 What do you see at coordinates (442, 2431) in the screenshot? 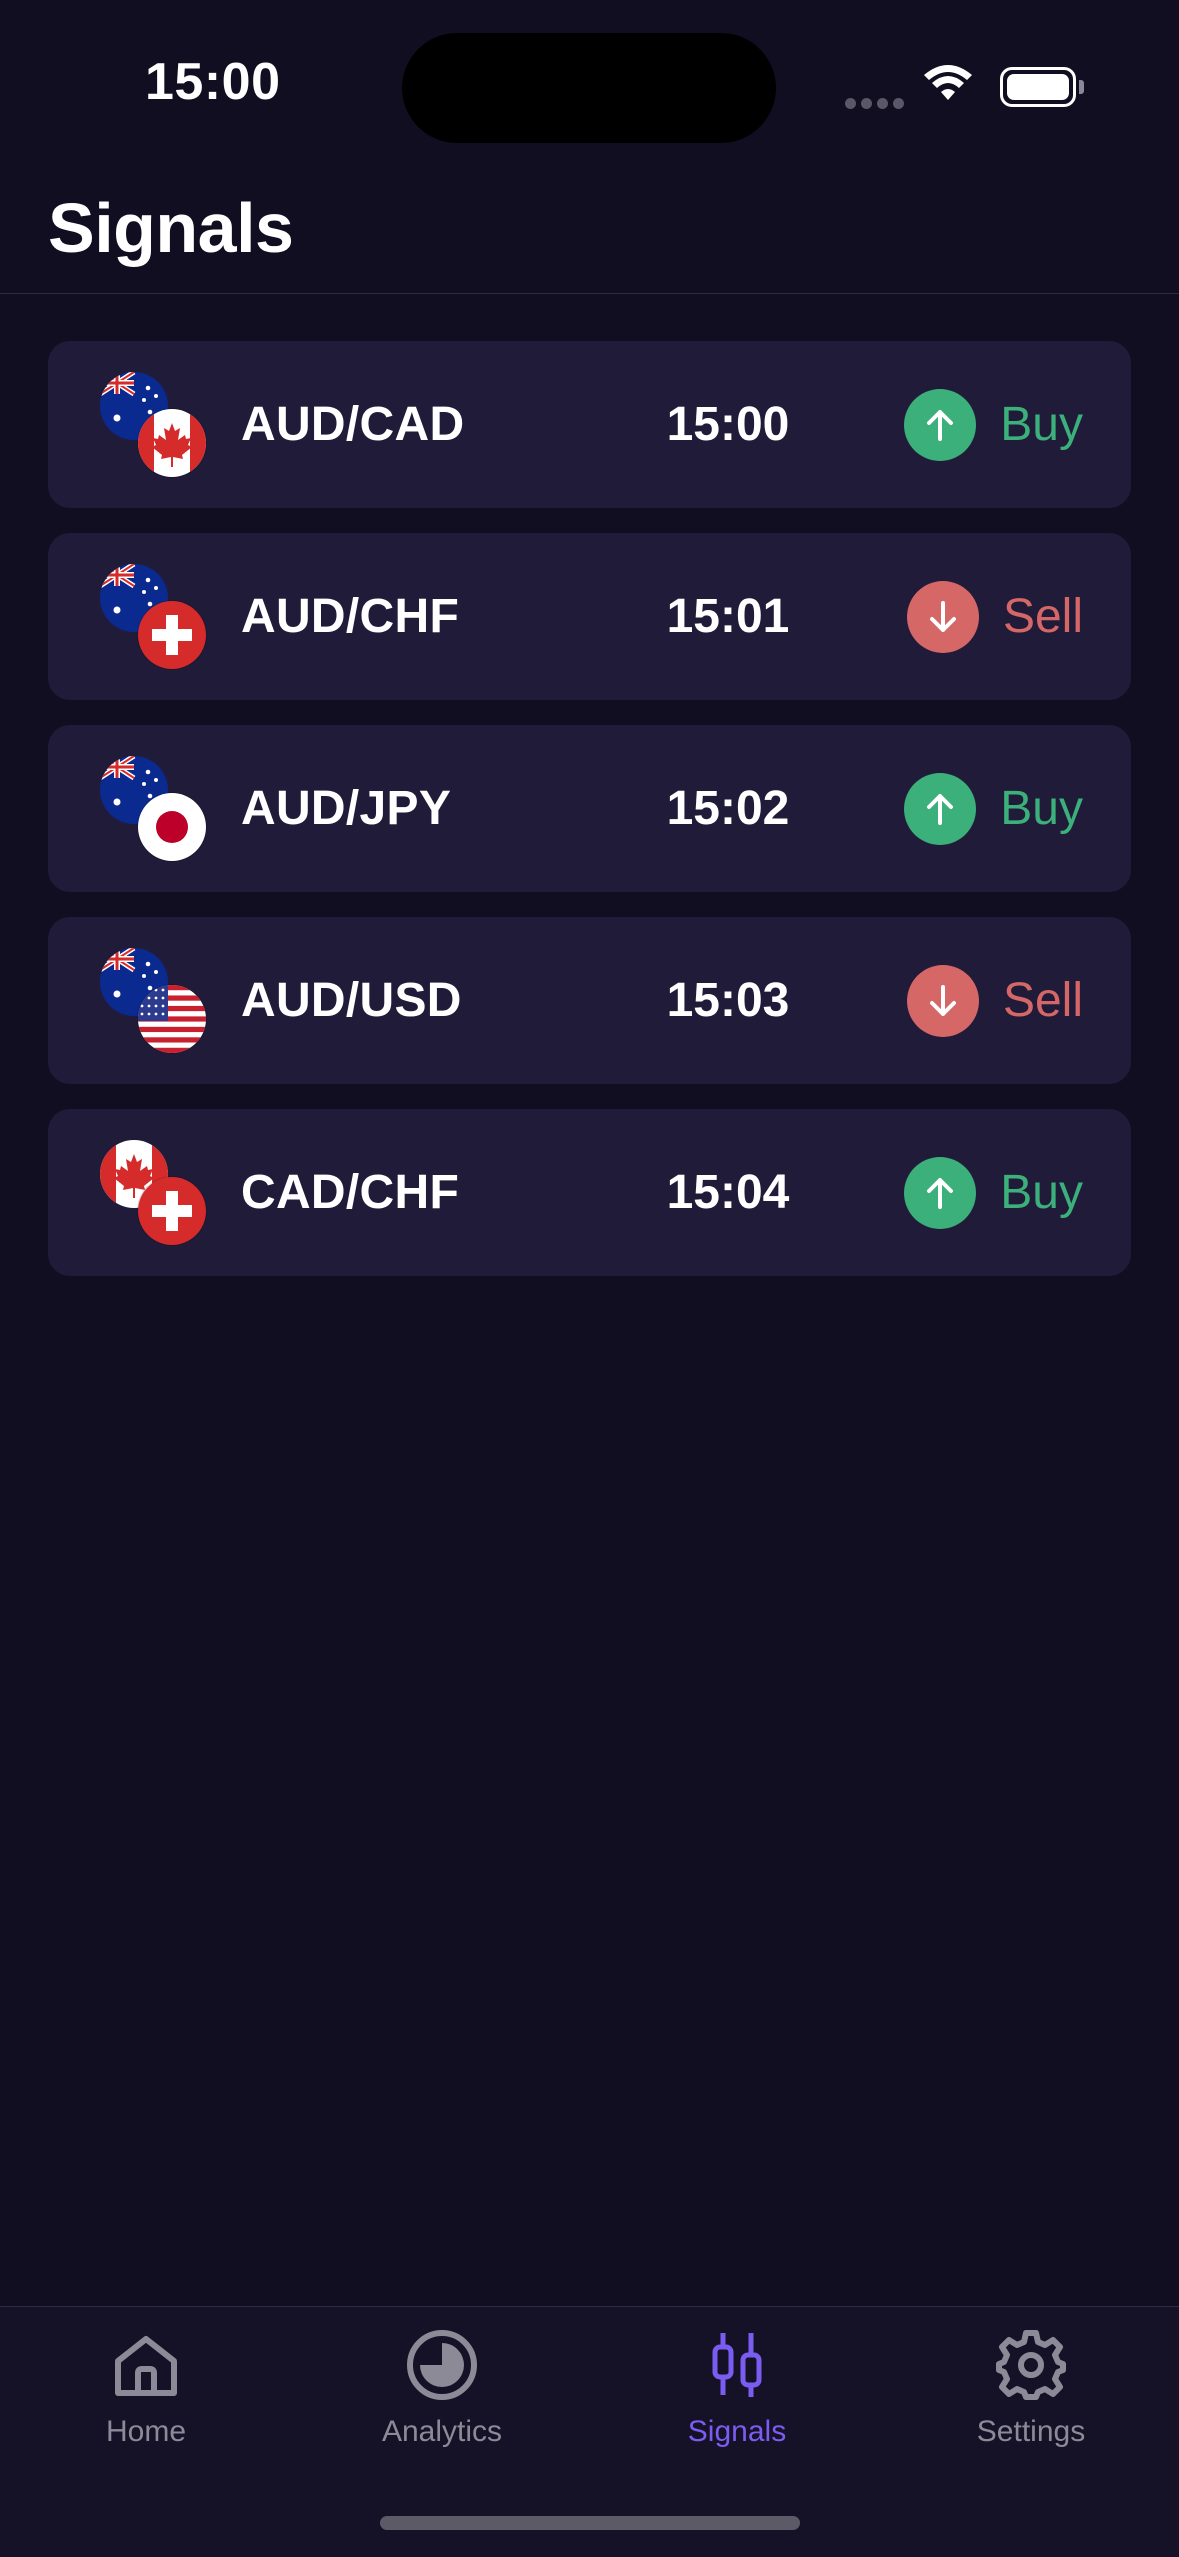
I see `tab-analytics-label: Analytics` at bounding box center [442, 2431].